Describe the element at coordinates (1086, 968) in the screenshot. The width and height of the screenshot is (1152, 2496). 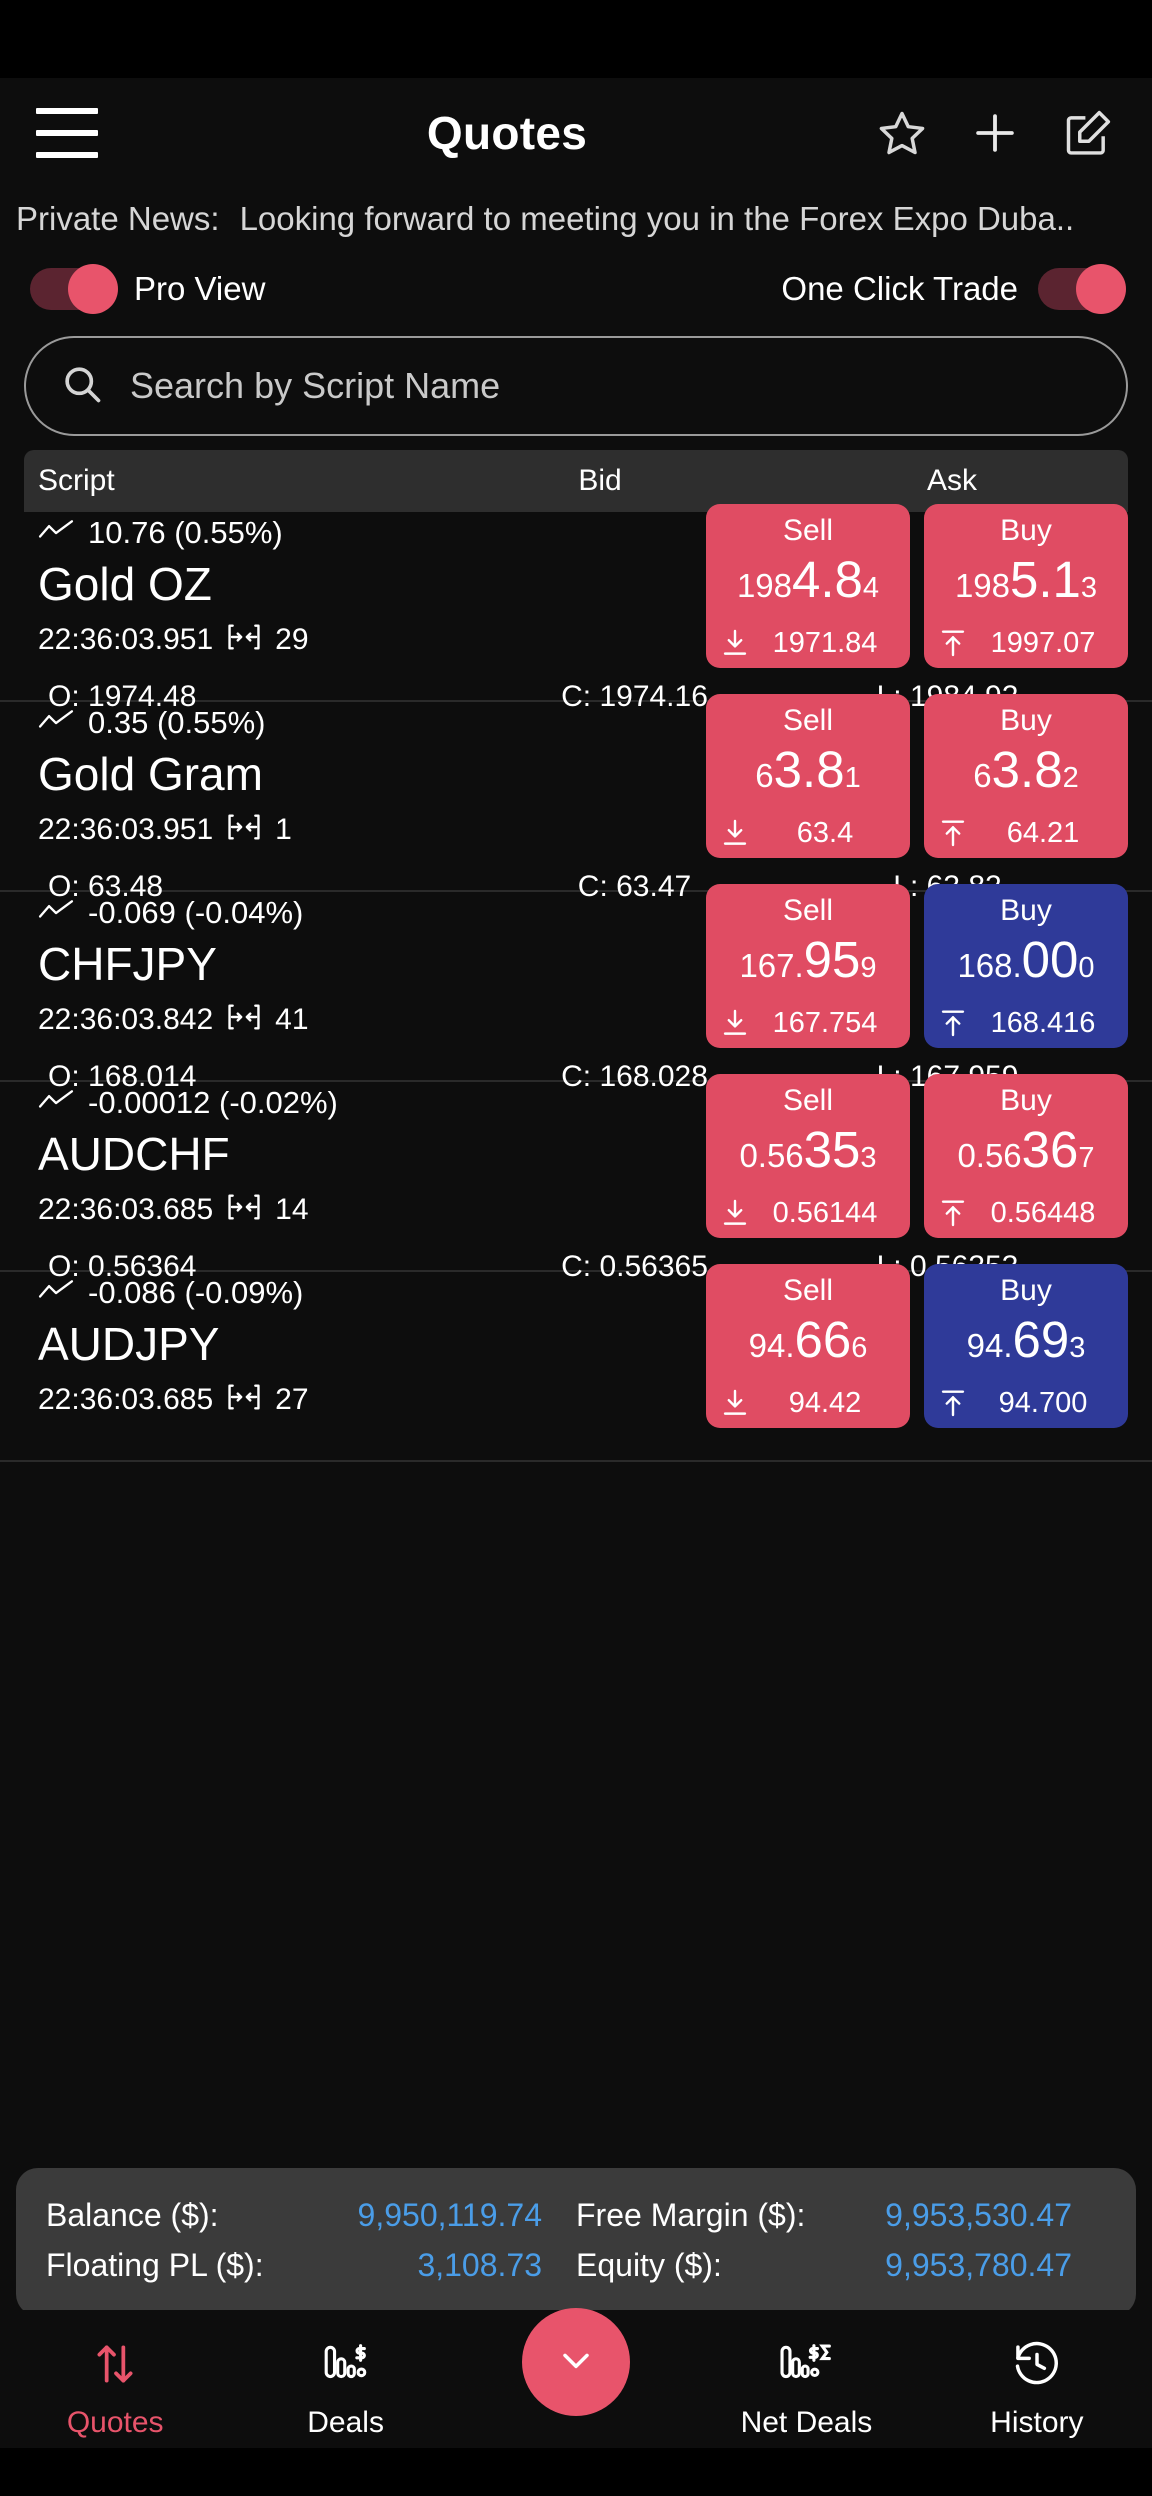
I see `buy-price-pip: 0` at that location.